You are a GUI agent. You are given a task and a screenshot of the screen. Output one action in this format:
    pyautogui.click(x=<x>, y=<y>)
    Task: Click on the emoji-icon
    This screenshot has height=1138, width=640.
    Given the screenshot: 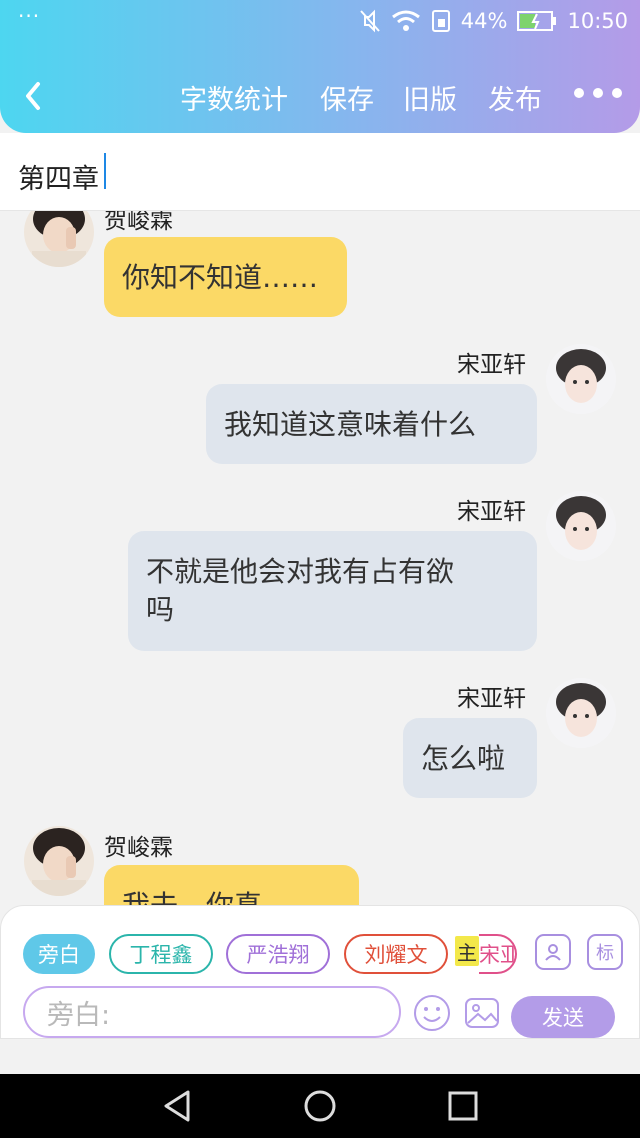 What is the action you would take?
    pyautogui.click(x=432, y=1013)
    